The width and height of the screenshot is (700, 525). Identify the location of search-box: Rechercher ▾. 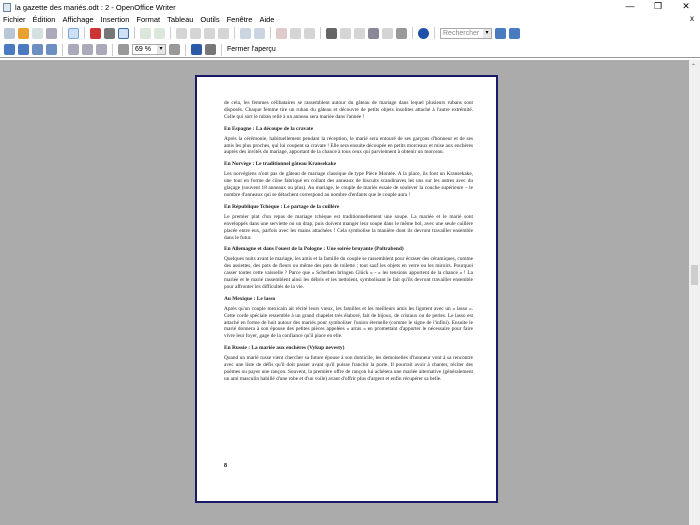
(466, 33).